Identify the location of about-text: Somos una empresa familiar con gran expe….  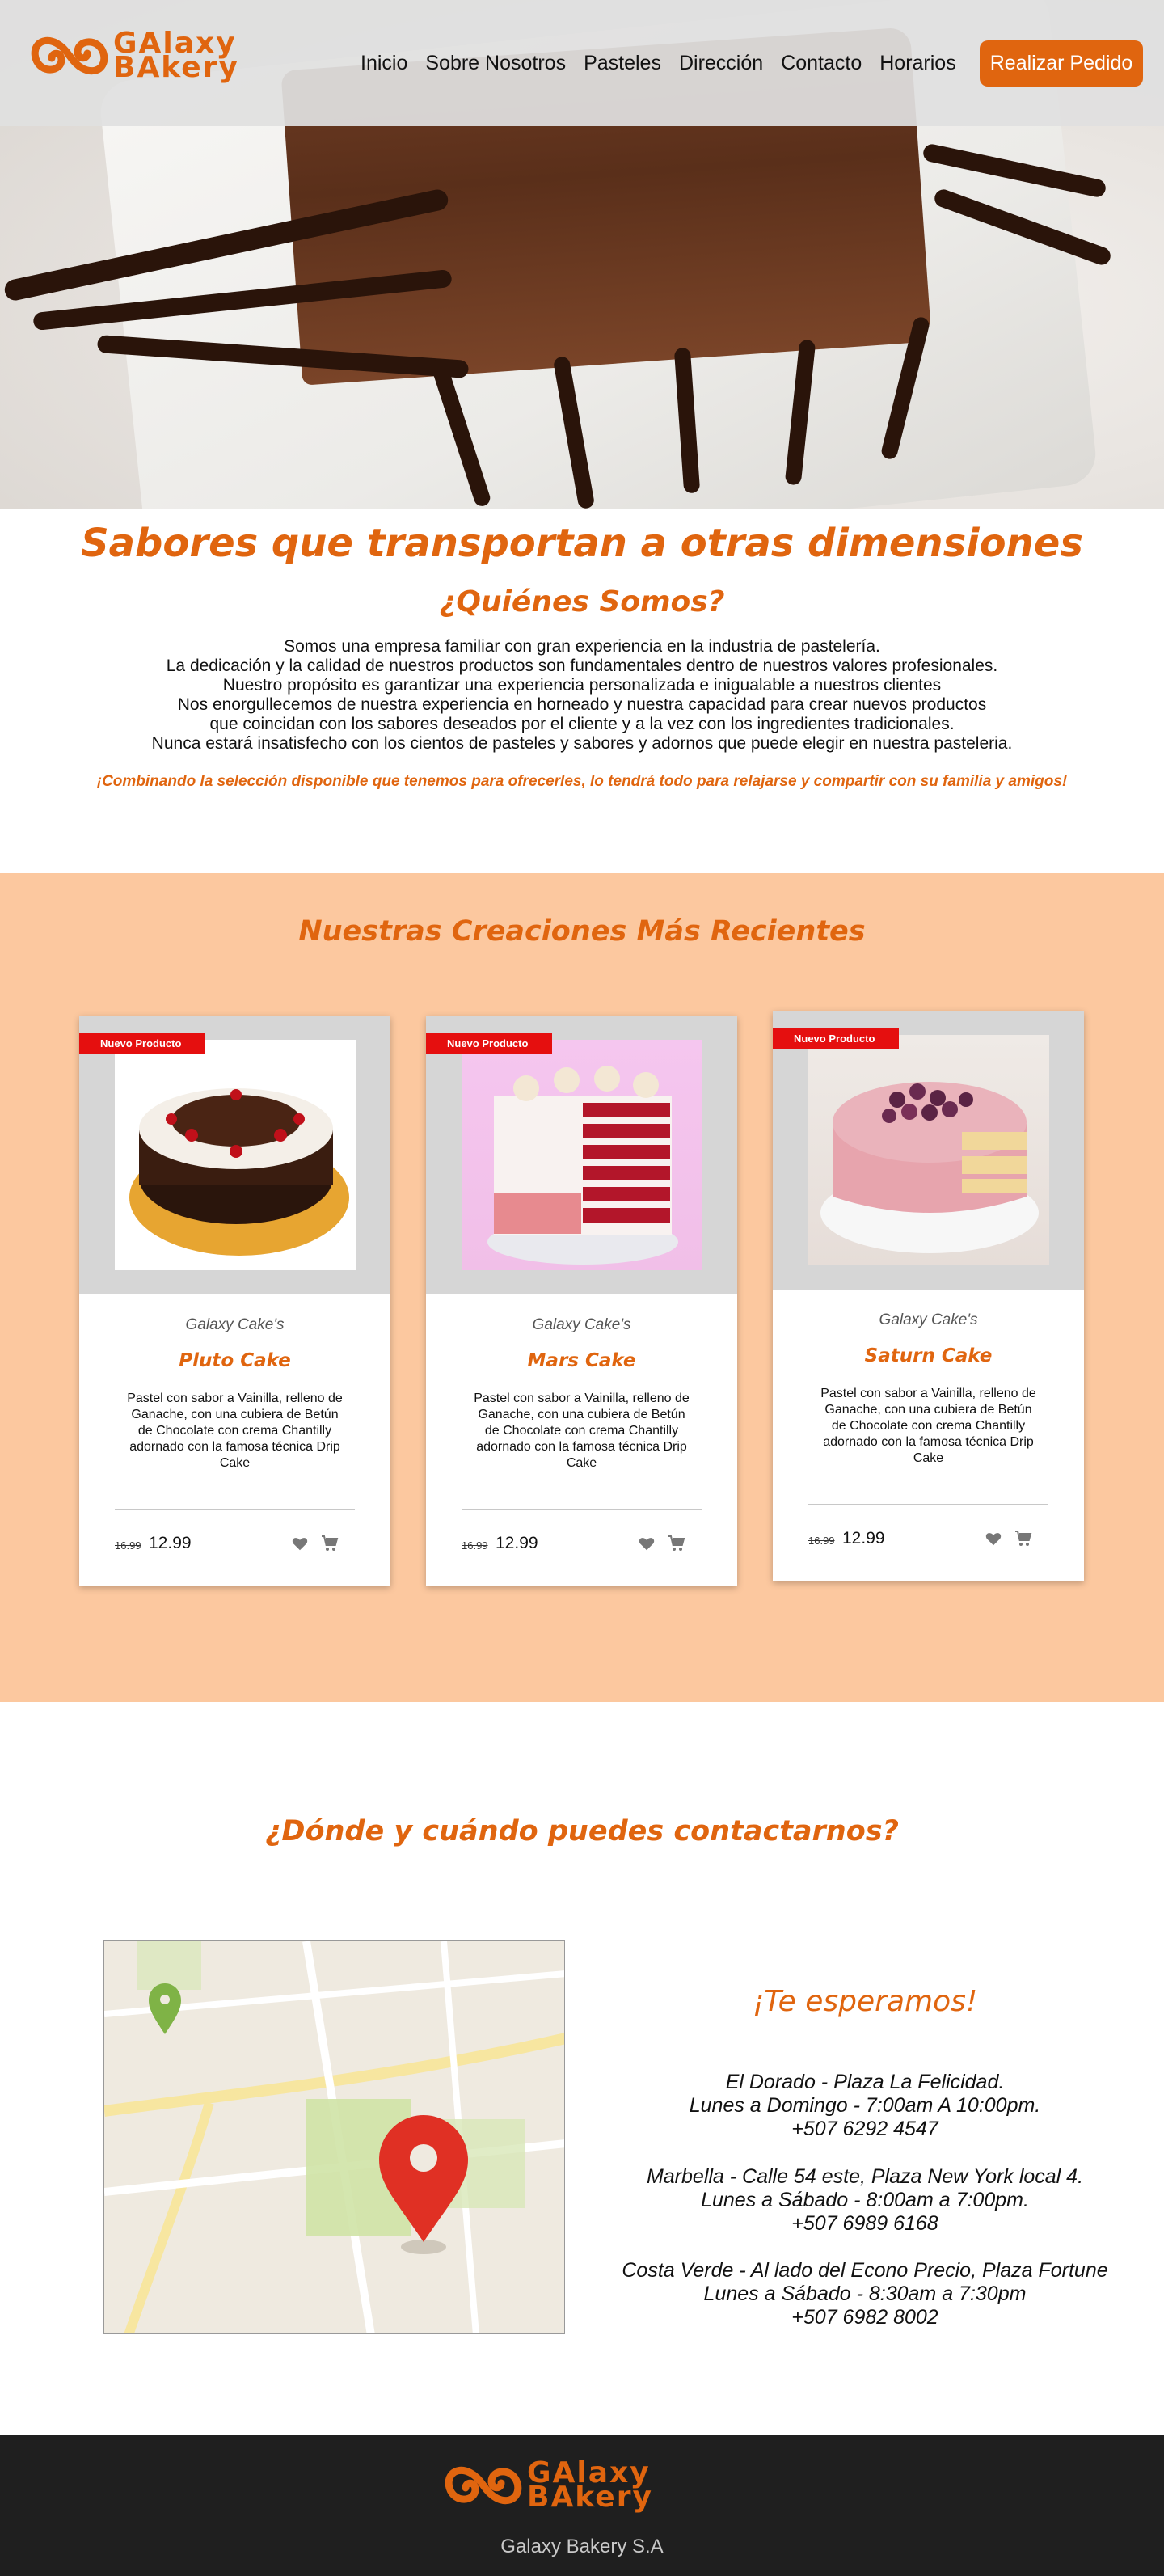
(582, 695).